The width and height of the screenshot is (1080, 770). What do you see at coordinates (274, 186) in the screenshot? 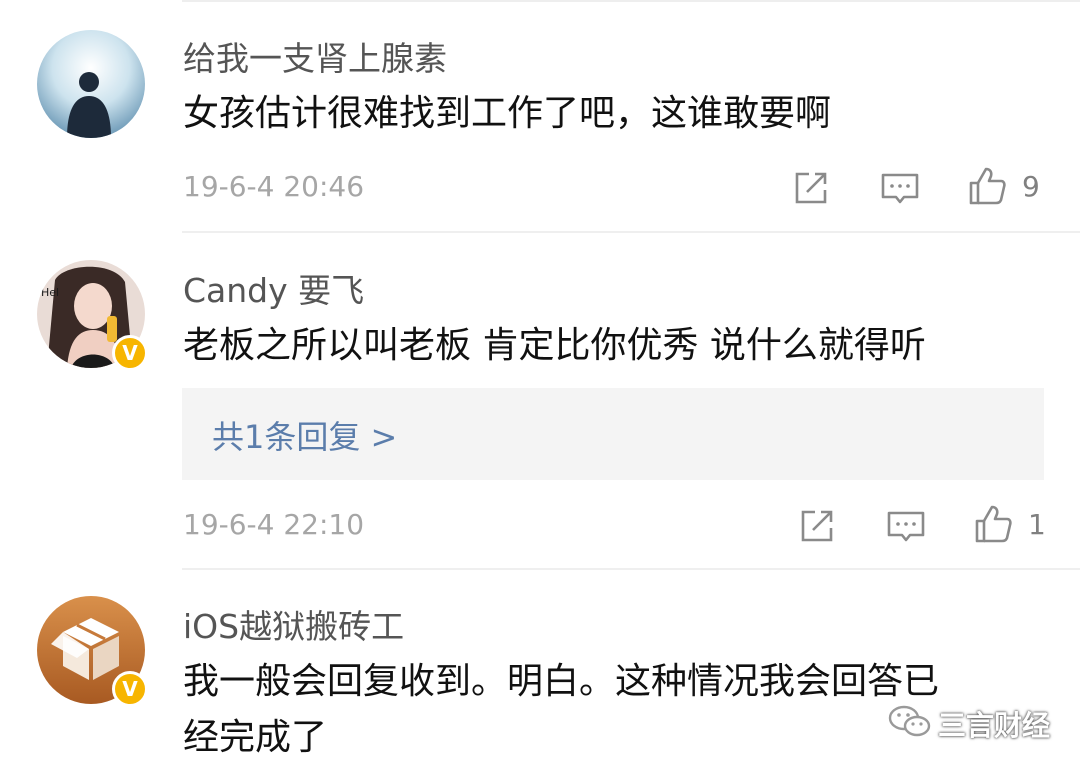
I see `timestamp: 19-6-4 20:46` at bounding box center [274, 186].